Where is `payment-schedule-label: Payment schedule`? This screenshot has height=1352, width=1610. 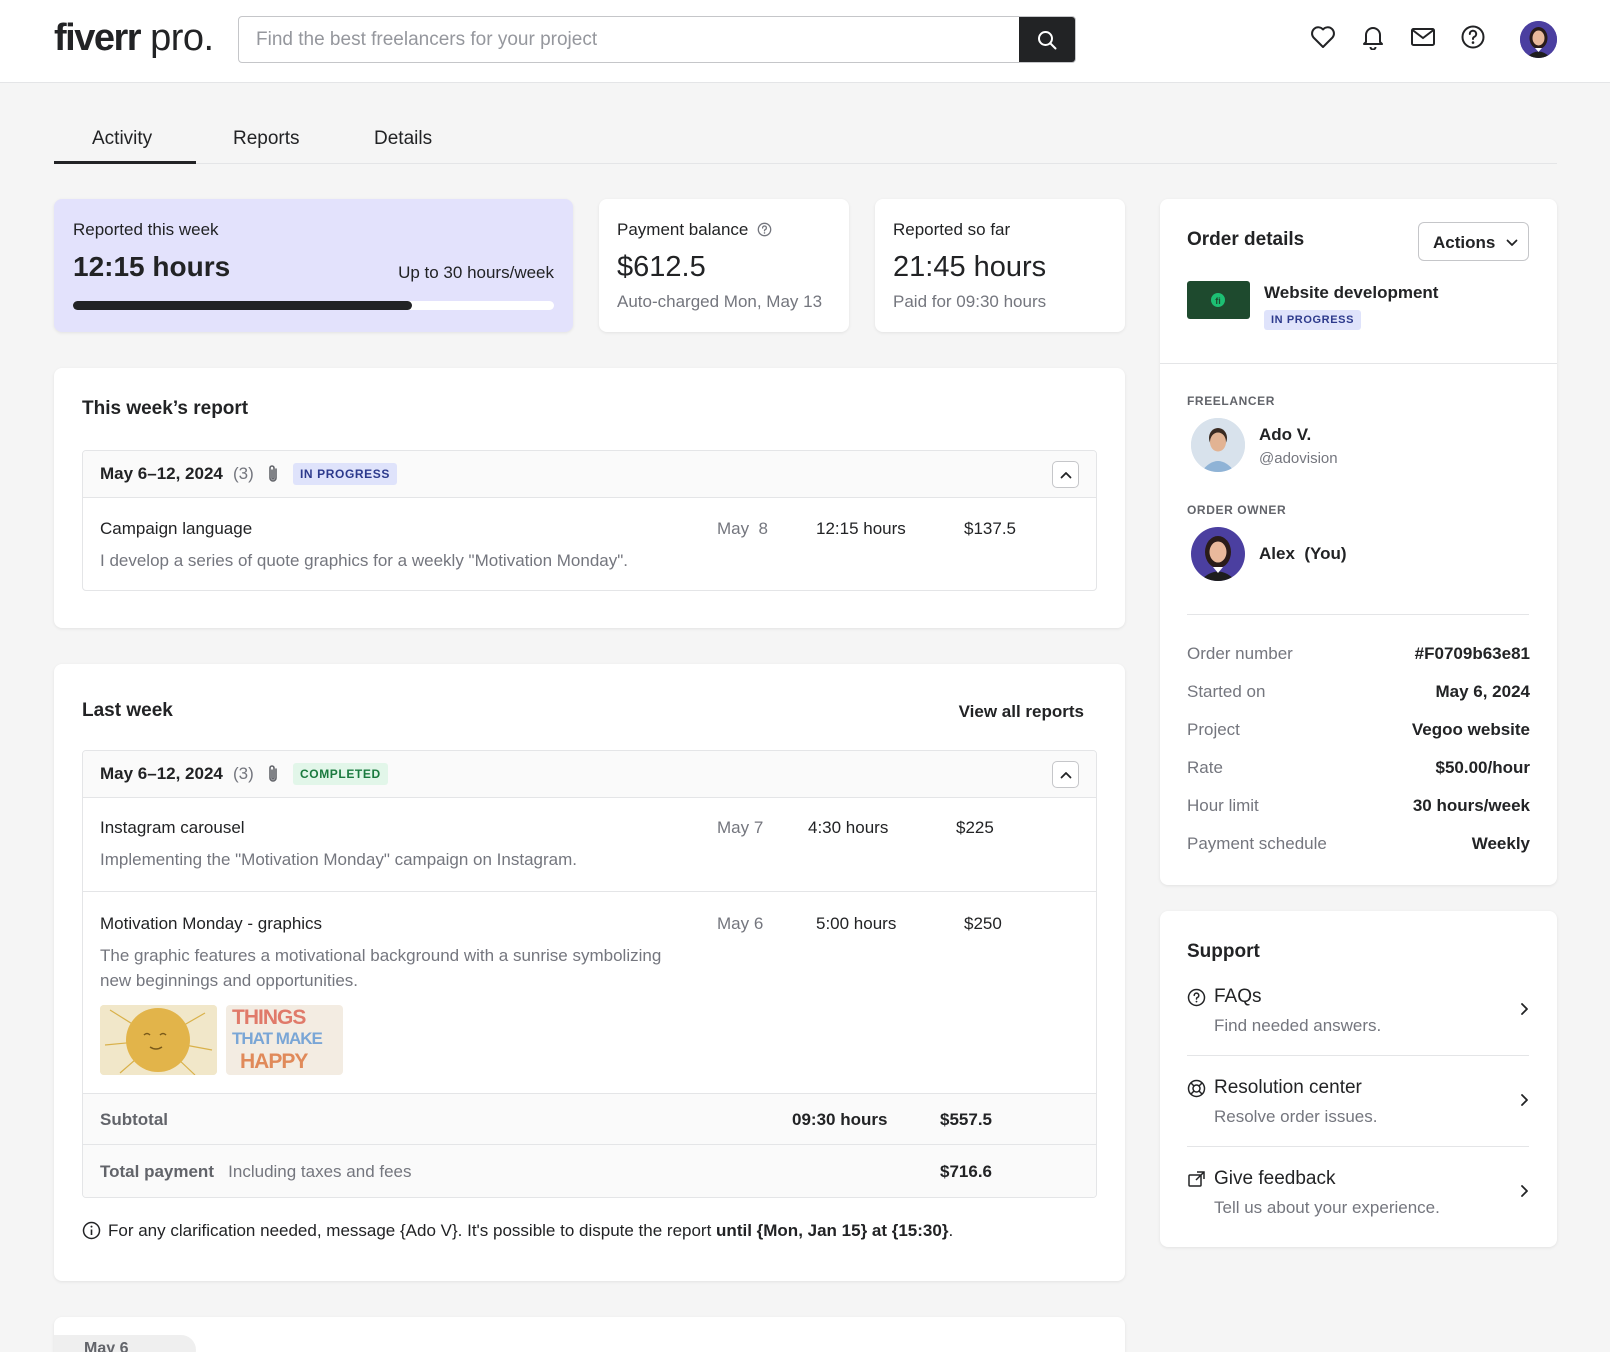
payment-schedule-label: Payment schedule is located at coordinates (1257, 843).